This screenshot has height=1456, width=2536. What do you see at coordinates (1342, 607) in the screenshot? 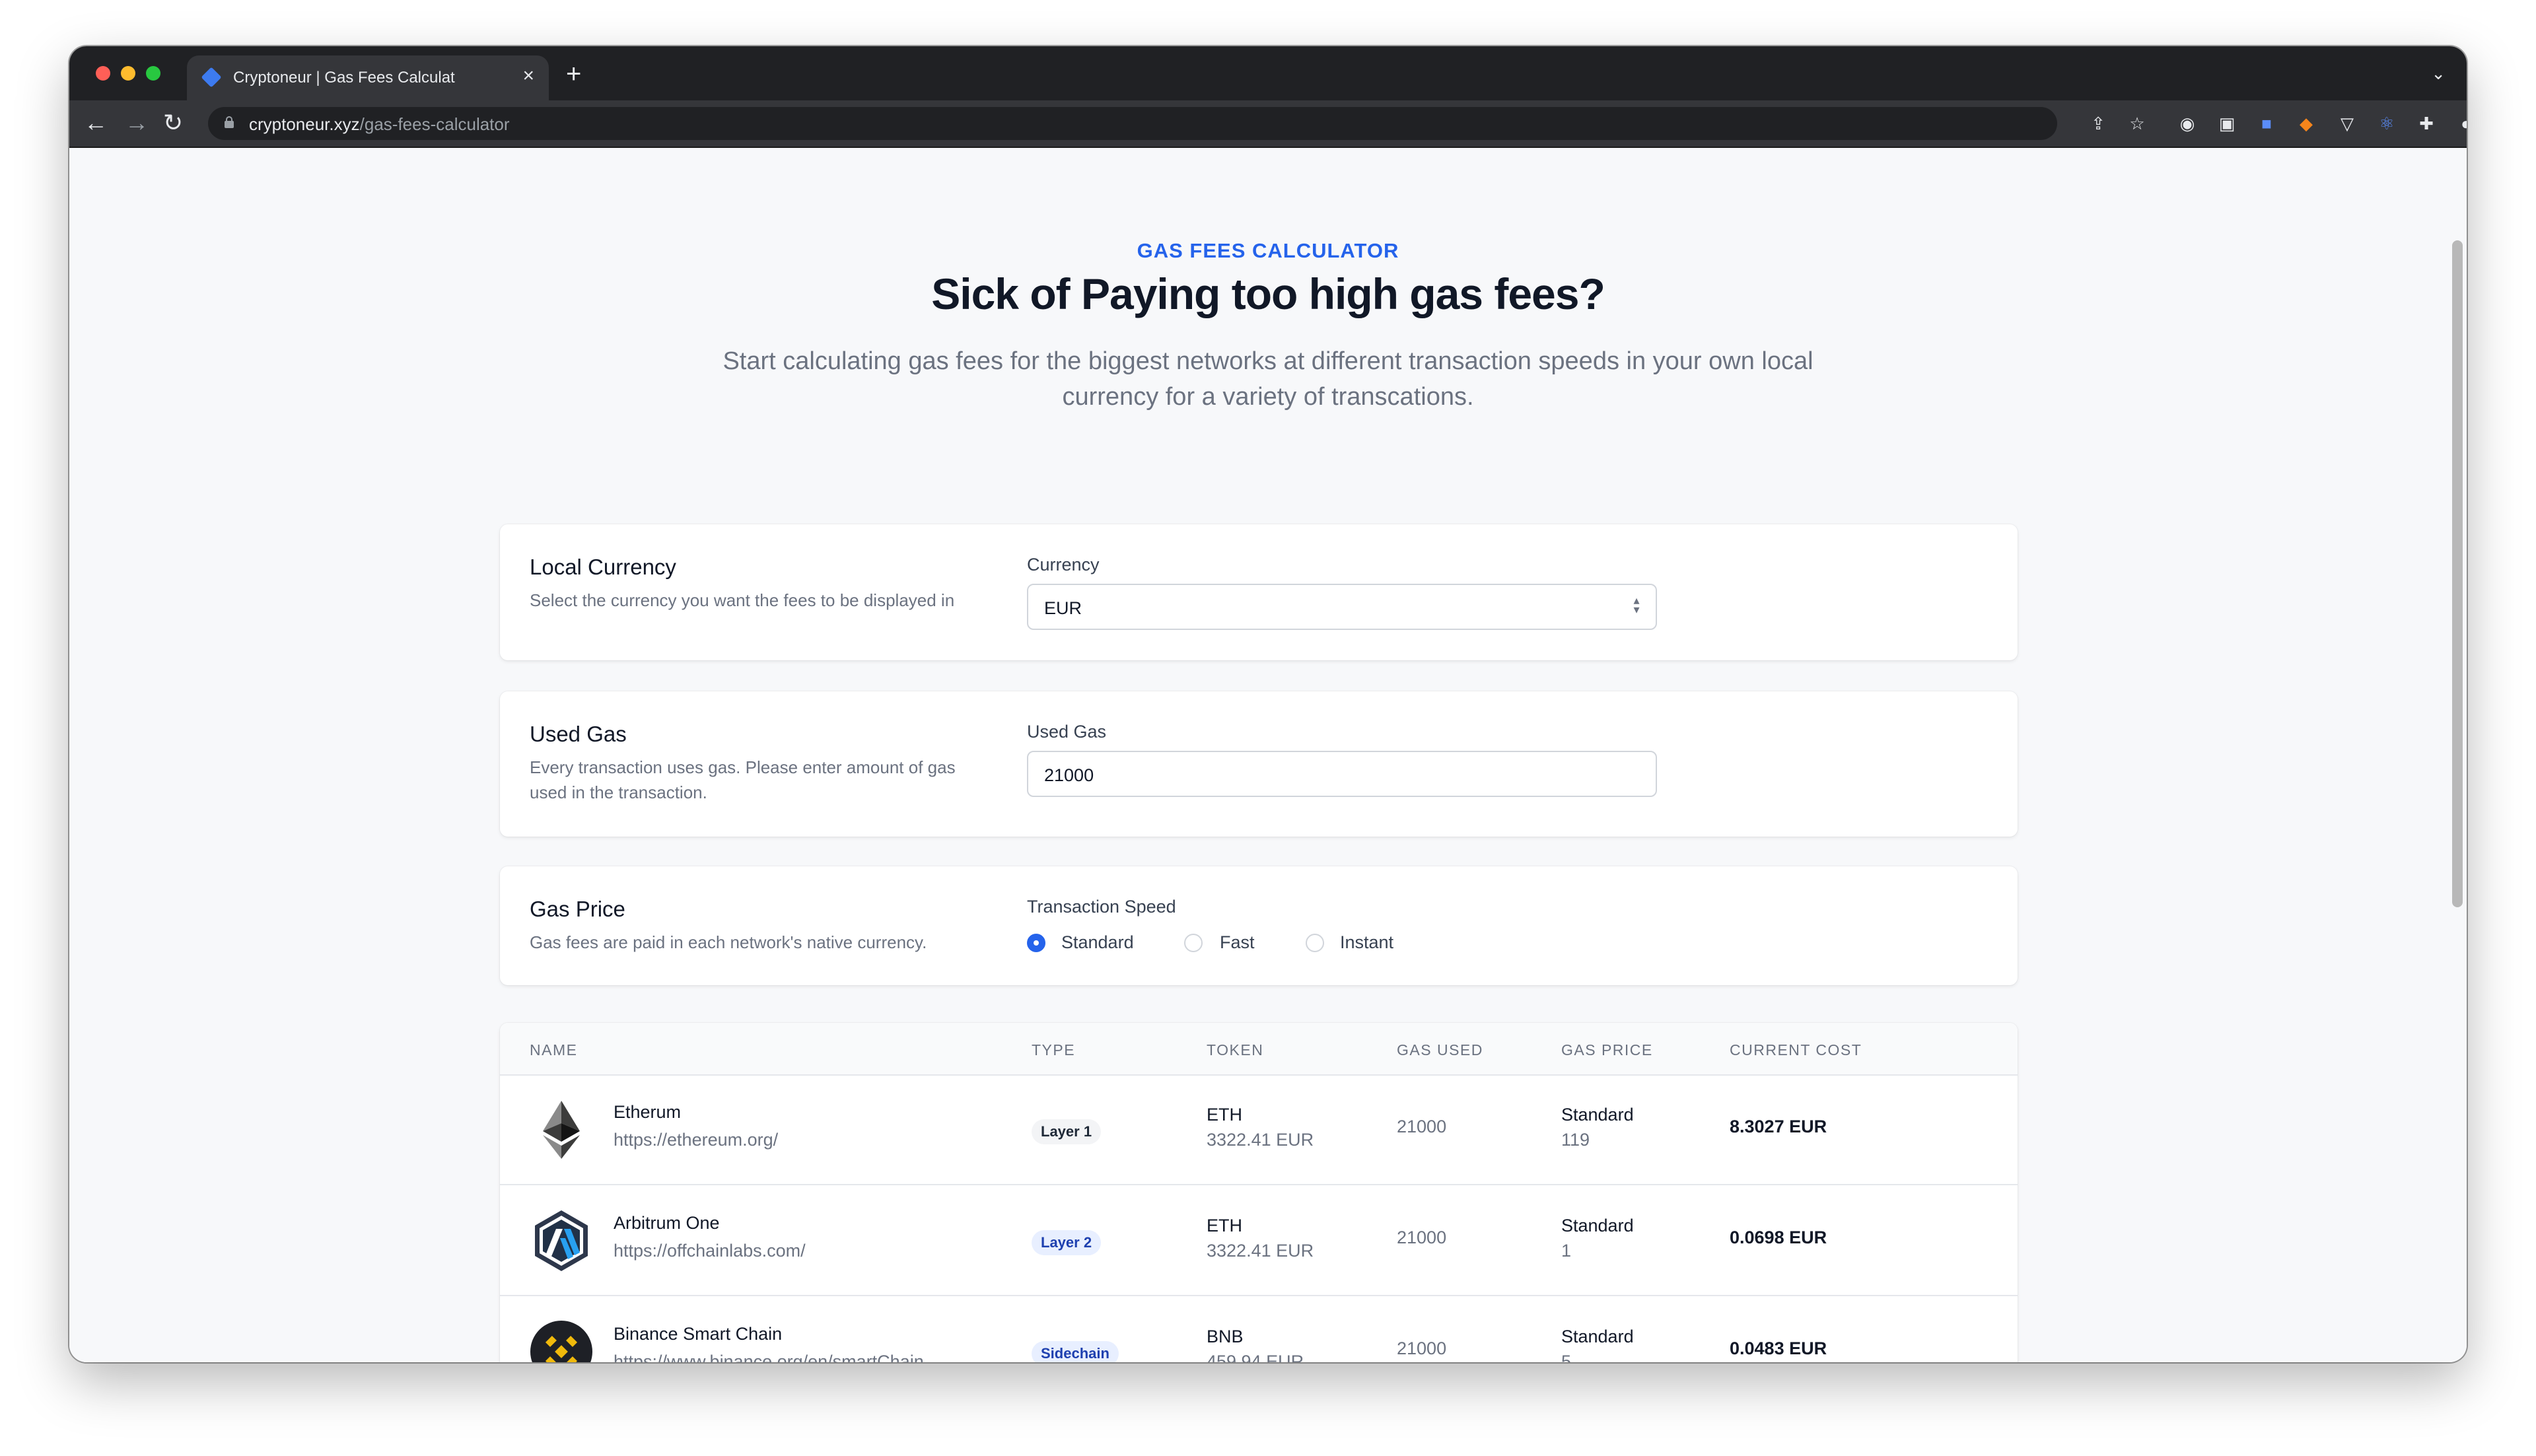
I see `currency-select: EUR ▴ ▾` at bounding box center [1342, 607].